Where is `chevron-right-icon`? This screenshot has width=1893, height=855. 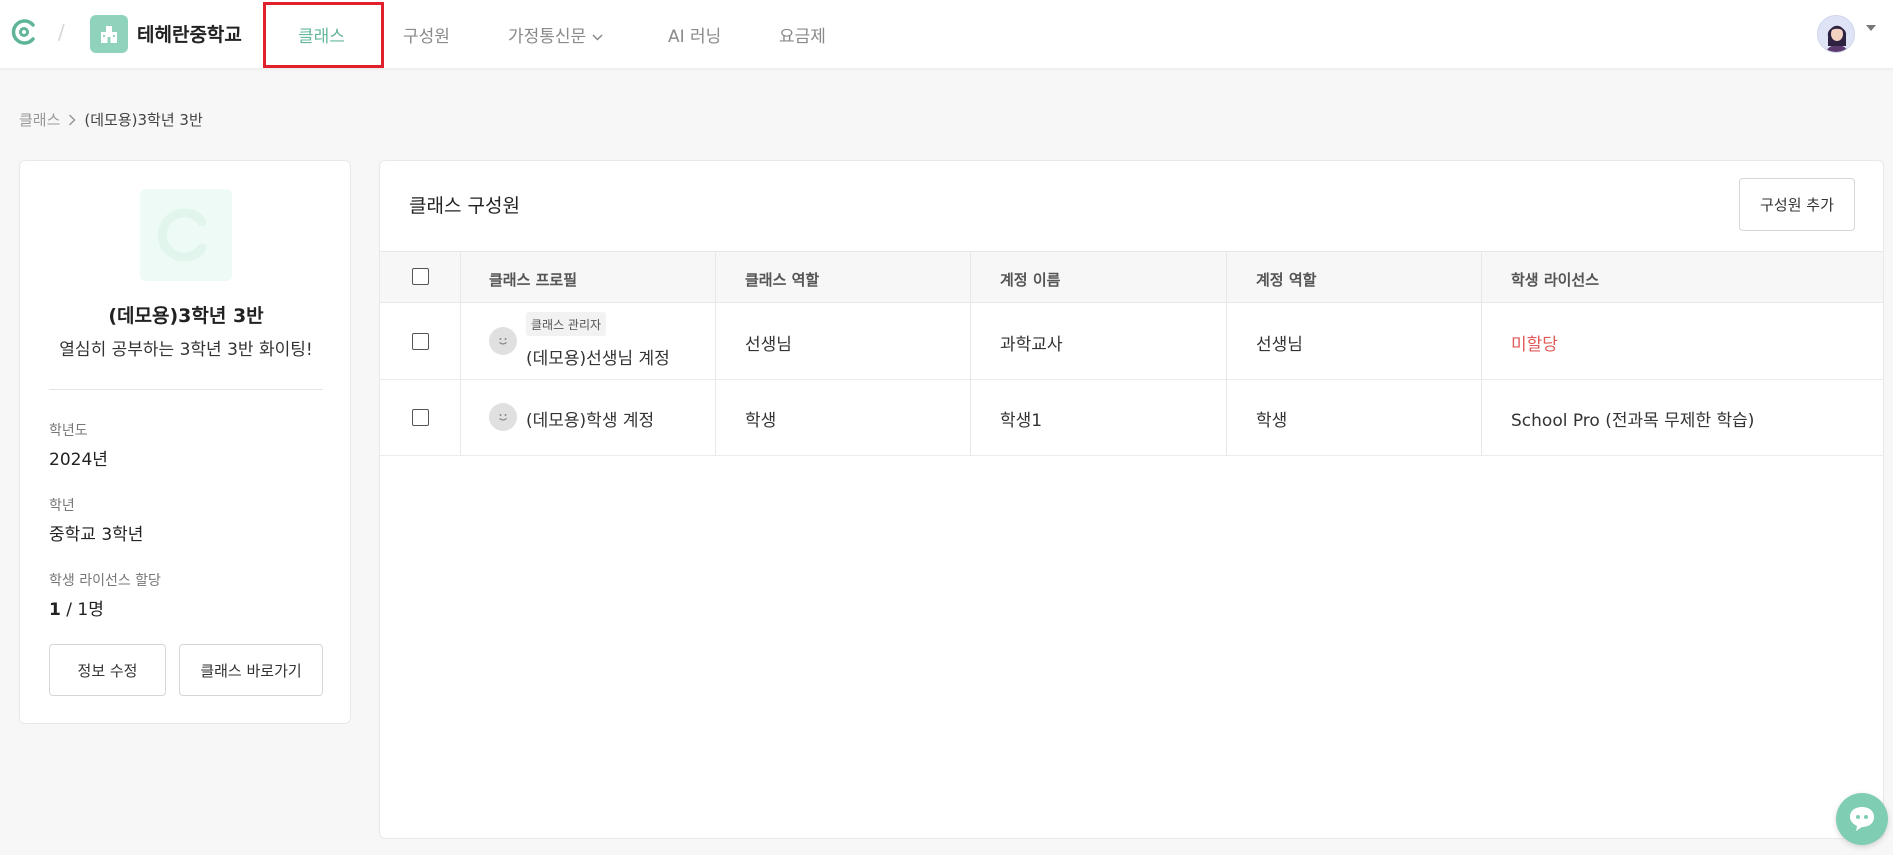 chevron-right-icon is located at coordinates (72, 119).